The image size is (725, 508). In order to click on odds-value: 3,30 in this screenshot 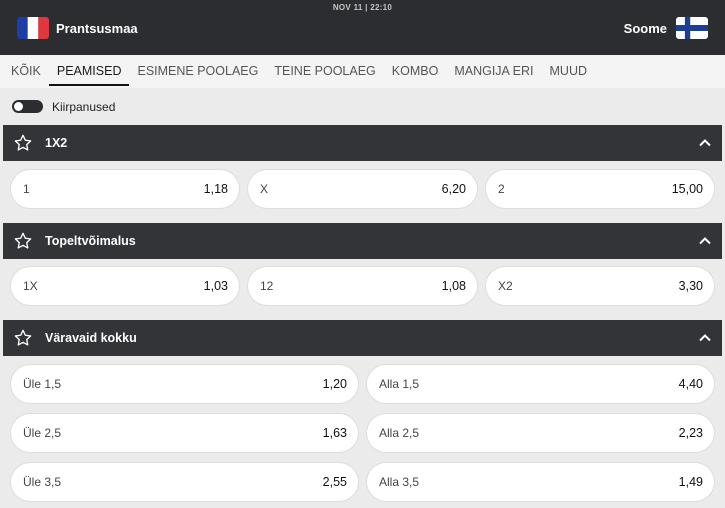, I will do `click(690, 286)`.